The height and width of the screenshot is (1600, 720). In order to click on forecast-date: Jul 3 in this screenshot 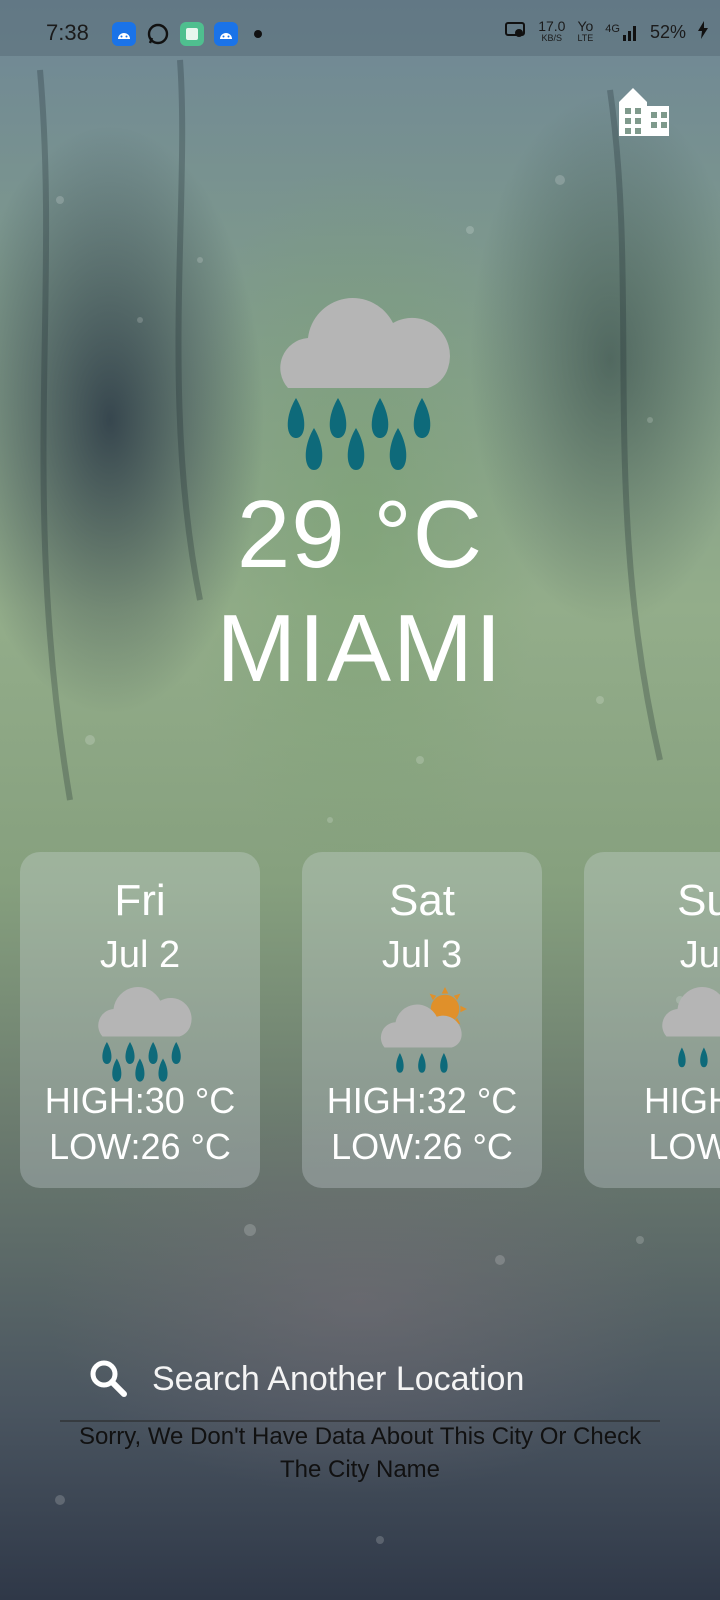, I will do `click(422, 955)`.